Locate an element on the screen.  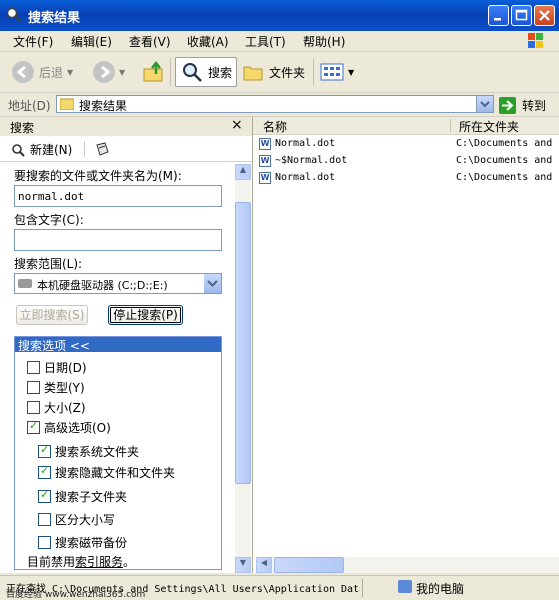
menu-view: 查看(V) is located at coordinates (150, 41).